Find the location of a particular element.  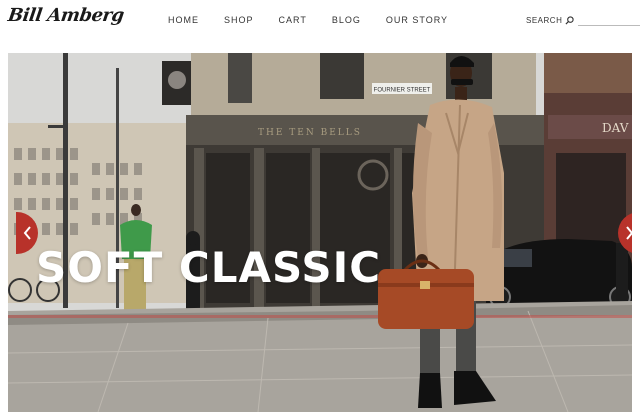

nav-our-story: OUR STORY is located at coordinates (417, 20).